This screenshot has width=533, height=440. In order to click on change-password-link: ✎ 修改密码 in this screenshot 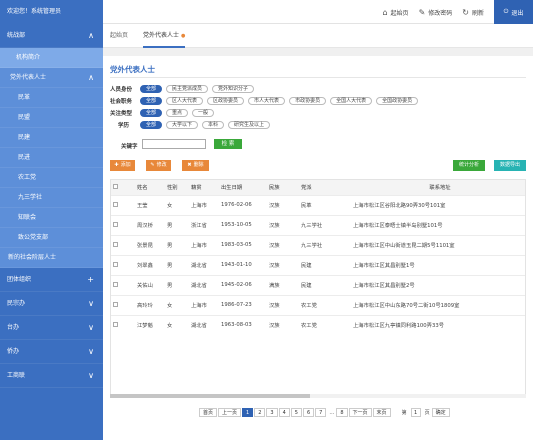, I will do `click(436, 12)`.